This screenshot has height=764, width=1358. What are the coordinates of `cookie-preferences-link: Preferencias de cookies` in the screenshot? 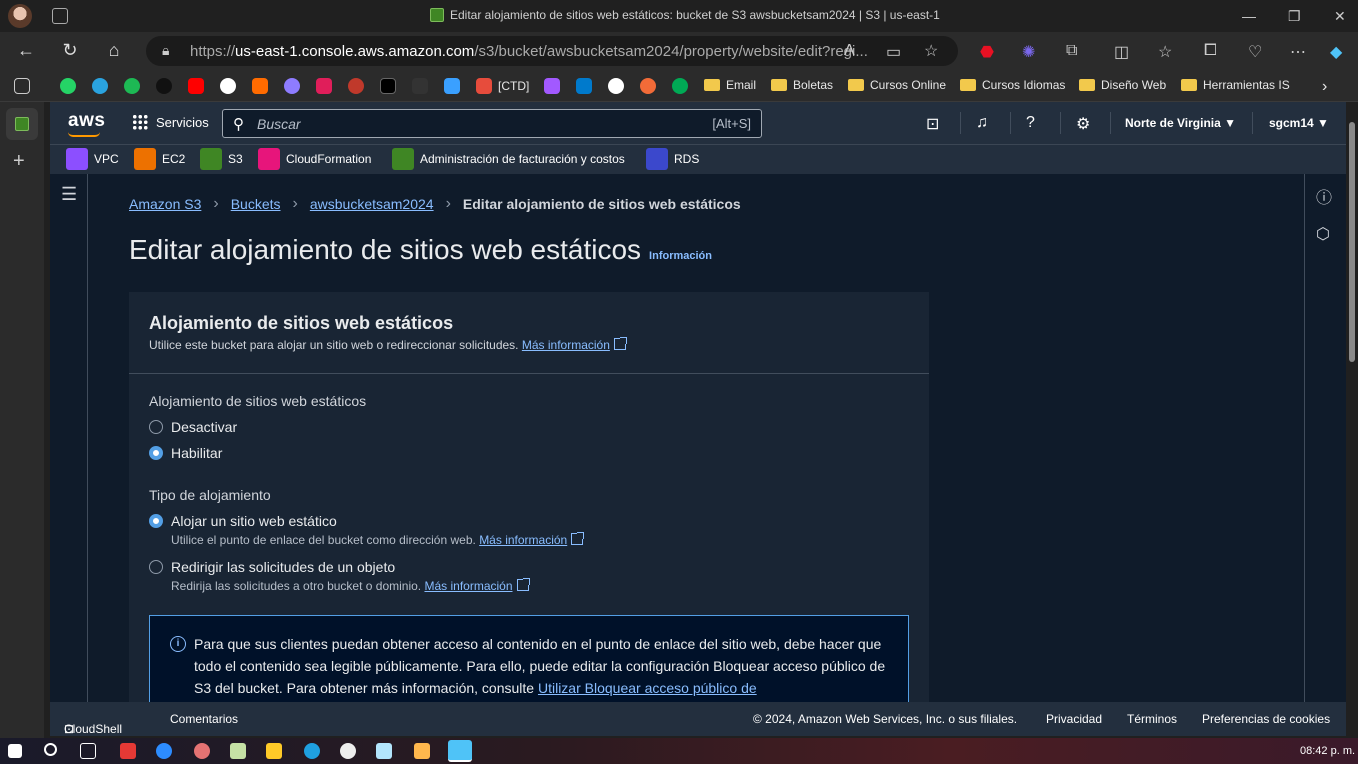 It's located at (1266, 719).